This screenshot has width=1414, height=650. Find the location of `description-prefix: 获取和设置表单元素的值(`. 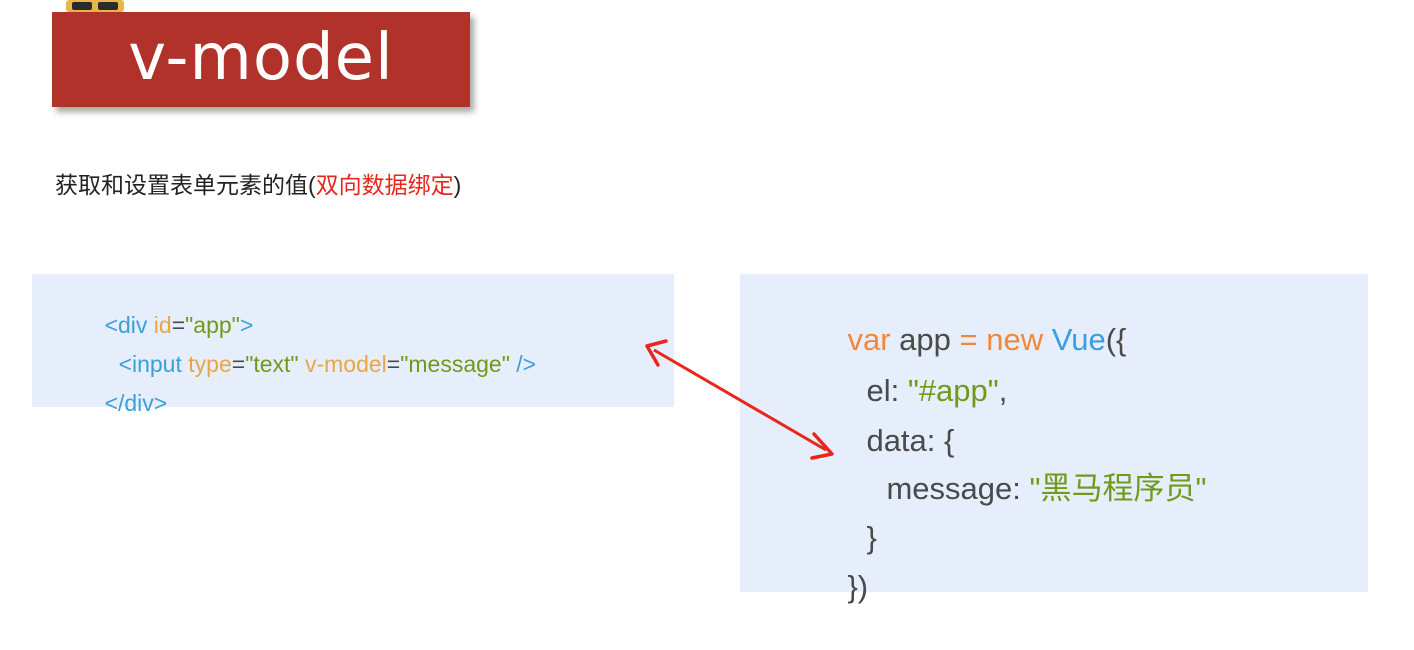

description-prefix: 获取和设置表单元素的值( is located at coordinates (185, 185).